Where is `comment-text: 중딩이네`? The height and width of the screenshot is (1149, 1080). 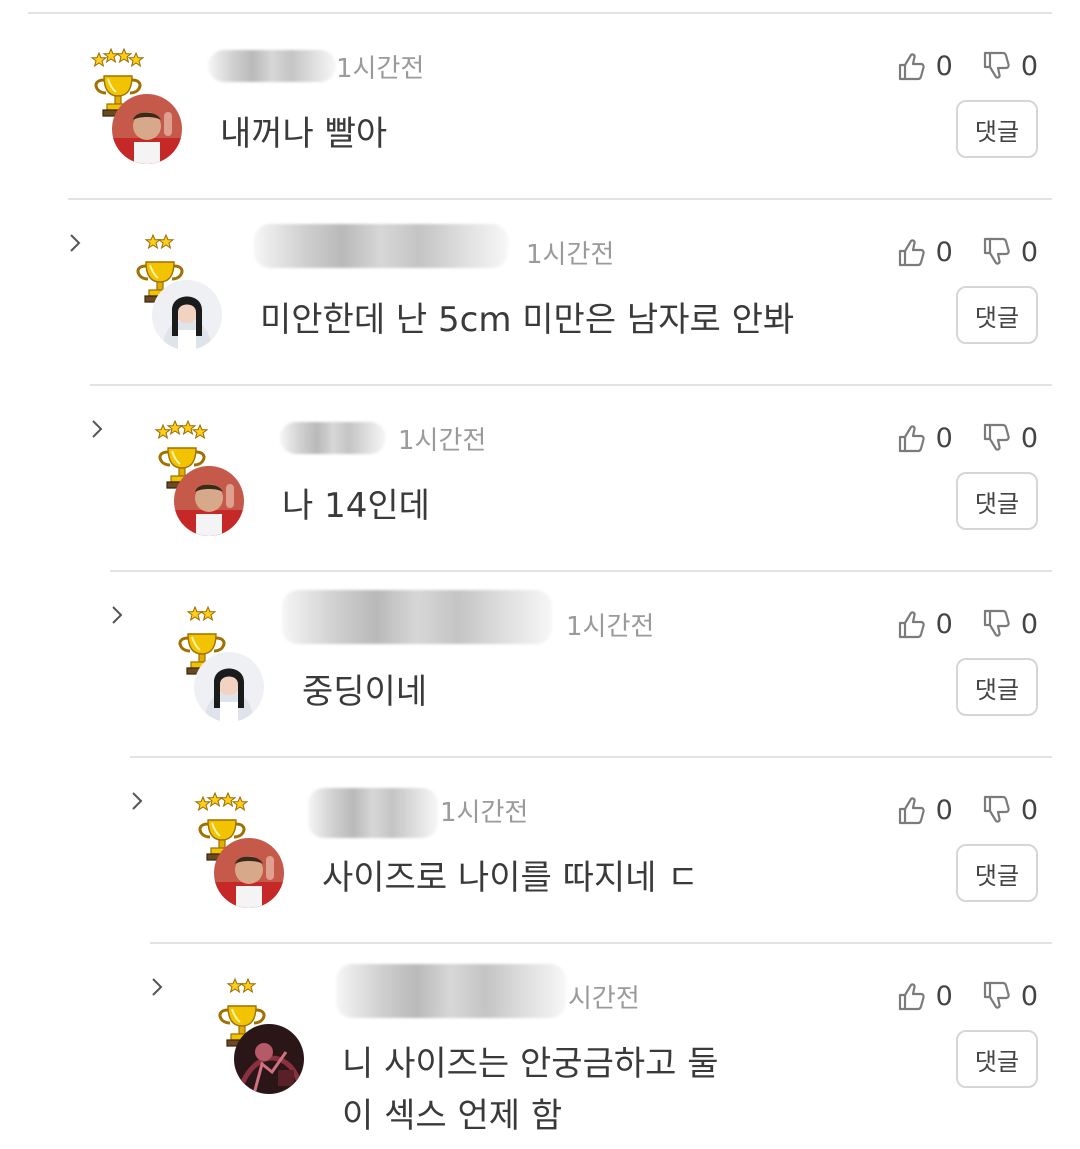 comment-text: 중딩이네 is located at coordinates (365, 692).